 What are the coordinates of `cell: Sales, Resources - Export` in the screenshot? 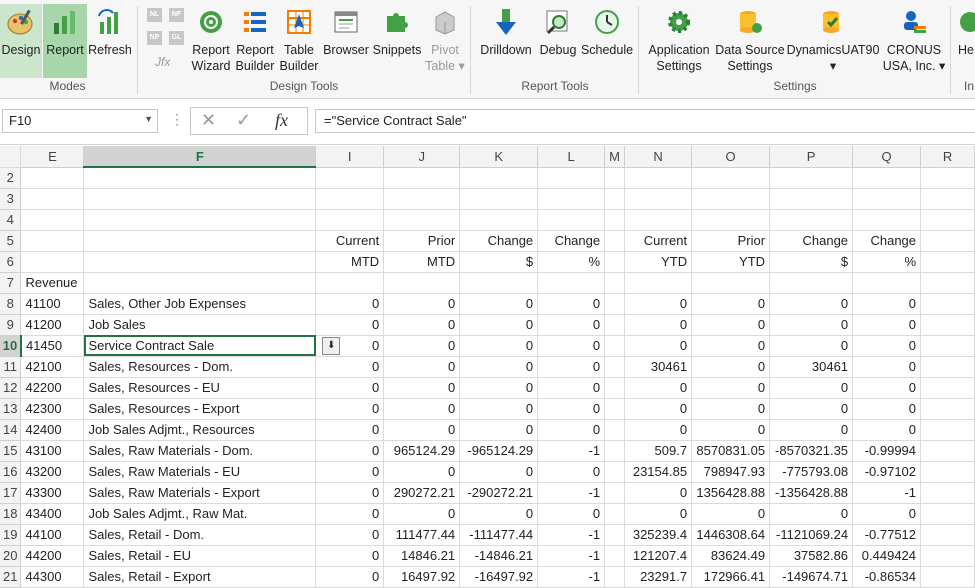 It's located at (200, 409).